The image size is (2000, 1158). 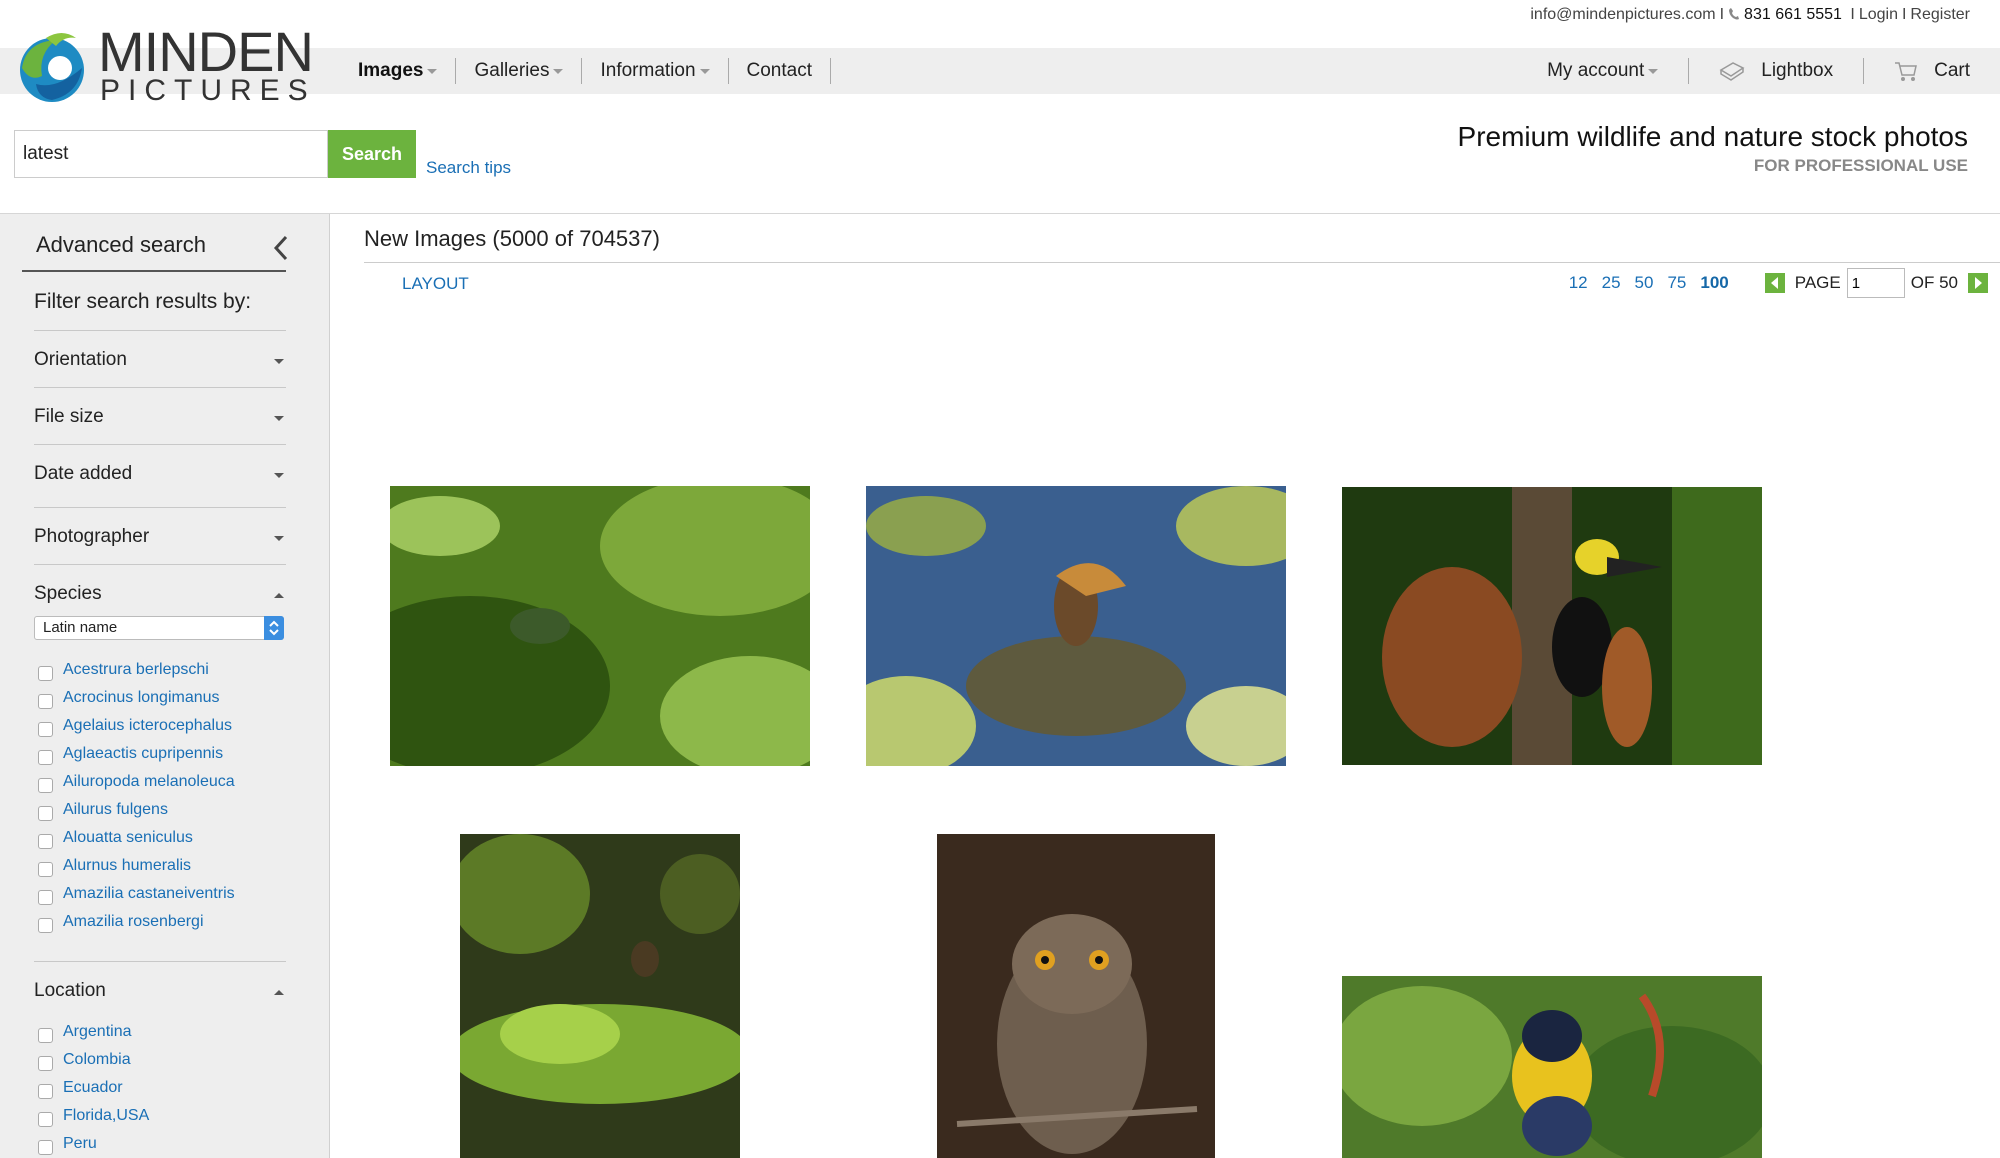 I want to click on layout-toggle: LAYOUT, so click(x=435, y=284).